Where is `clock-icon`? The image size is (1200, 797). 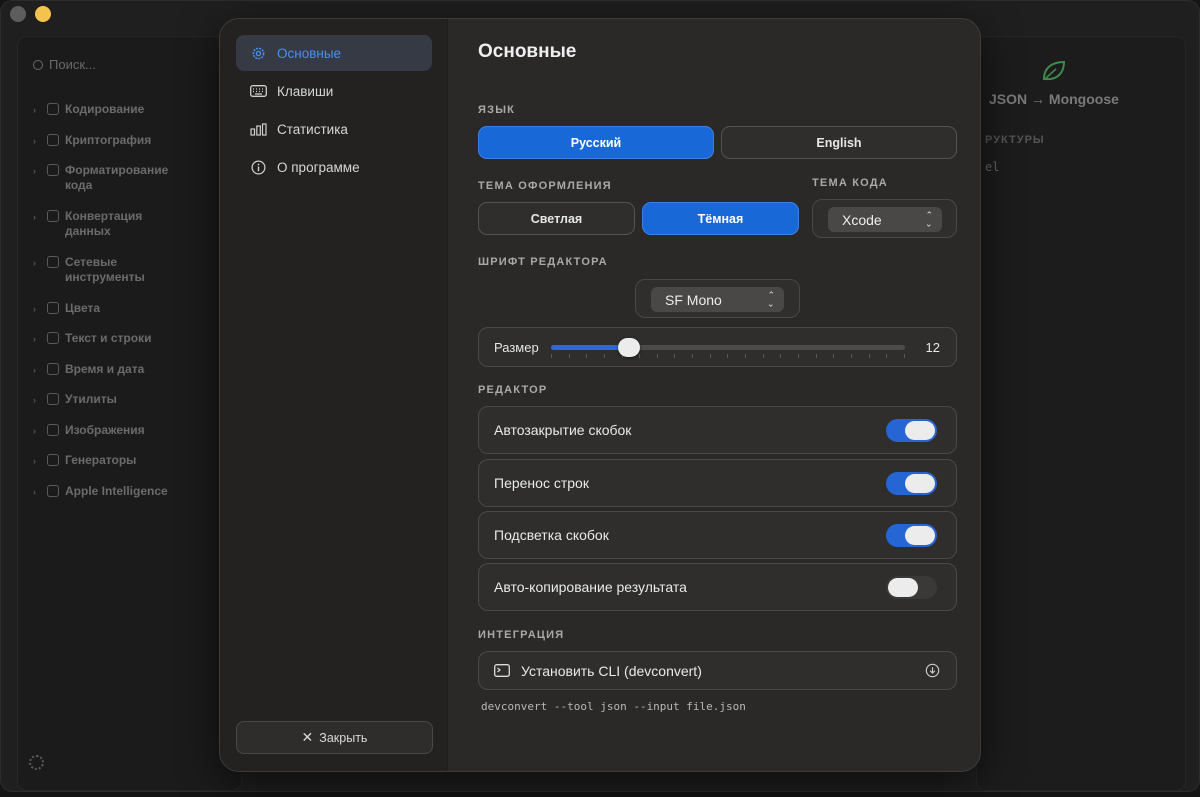
clock-icon is located at coordinates (53, 369).